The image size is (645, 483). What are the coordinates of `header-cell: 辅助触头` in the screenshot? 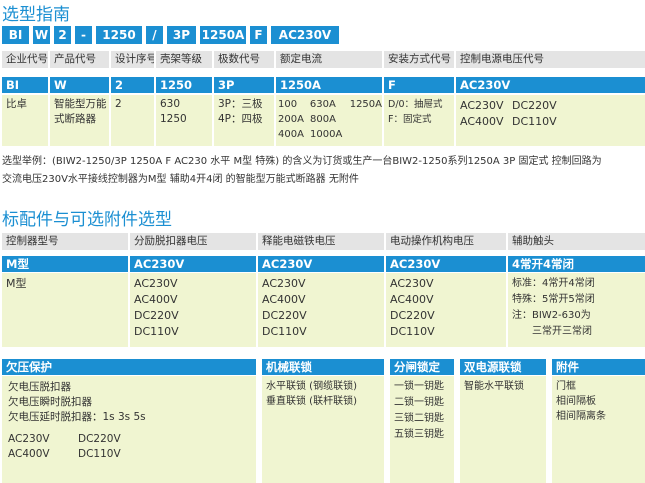 It's located at (576, 241).